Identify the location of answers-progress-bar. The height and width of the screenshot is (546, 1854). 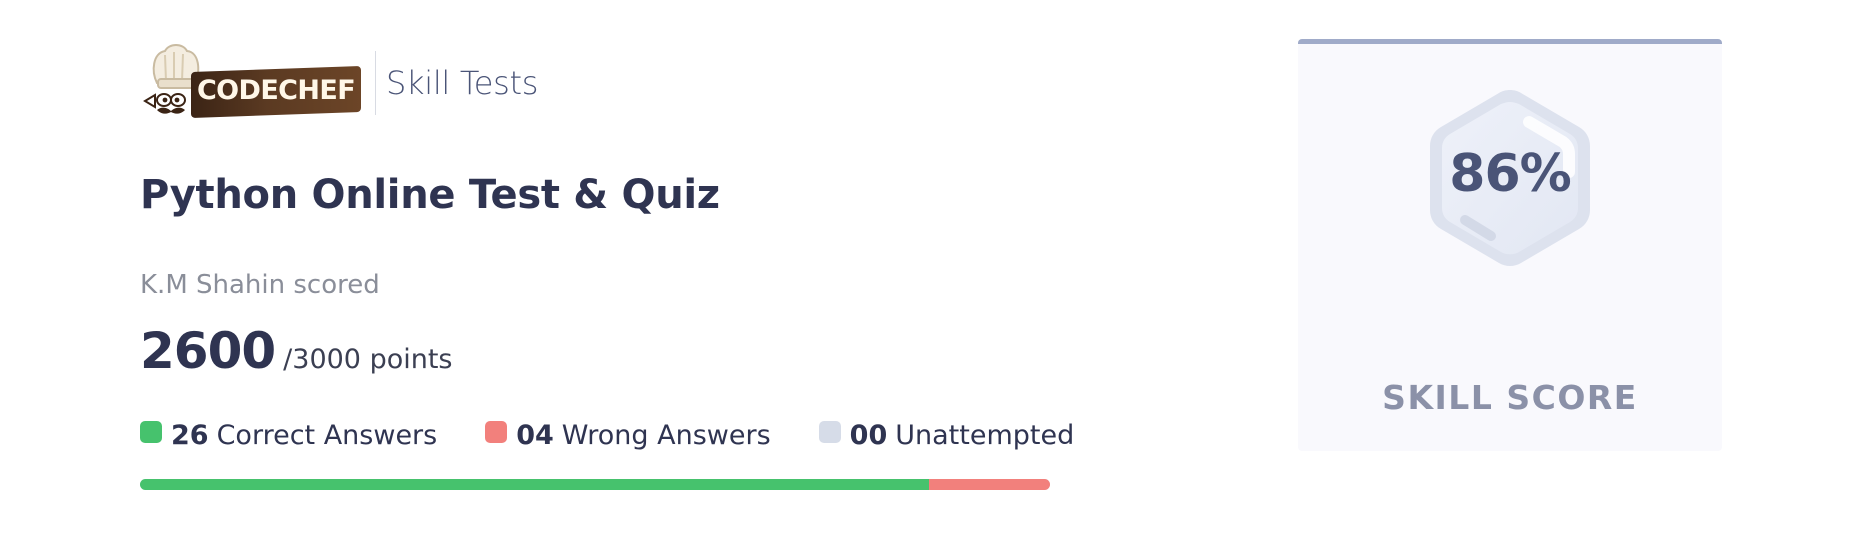
(595, 484).